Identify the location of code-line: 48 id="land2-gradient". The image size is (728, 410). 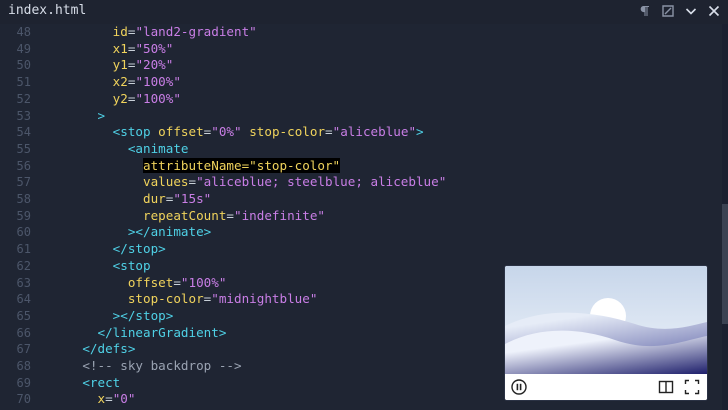
(361, 32).